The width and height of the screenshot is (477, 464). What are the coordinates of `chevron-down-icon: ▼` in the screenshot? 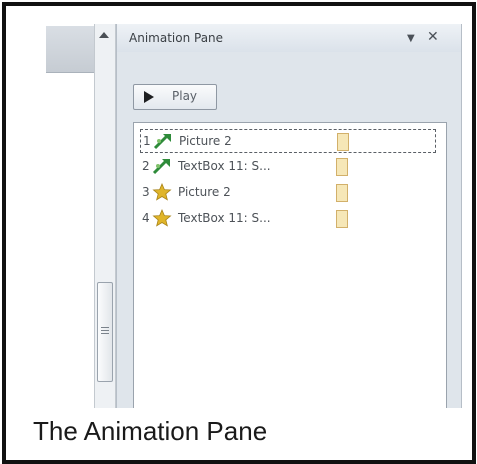 It's located at (411, 39).